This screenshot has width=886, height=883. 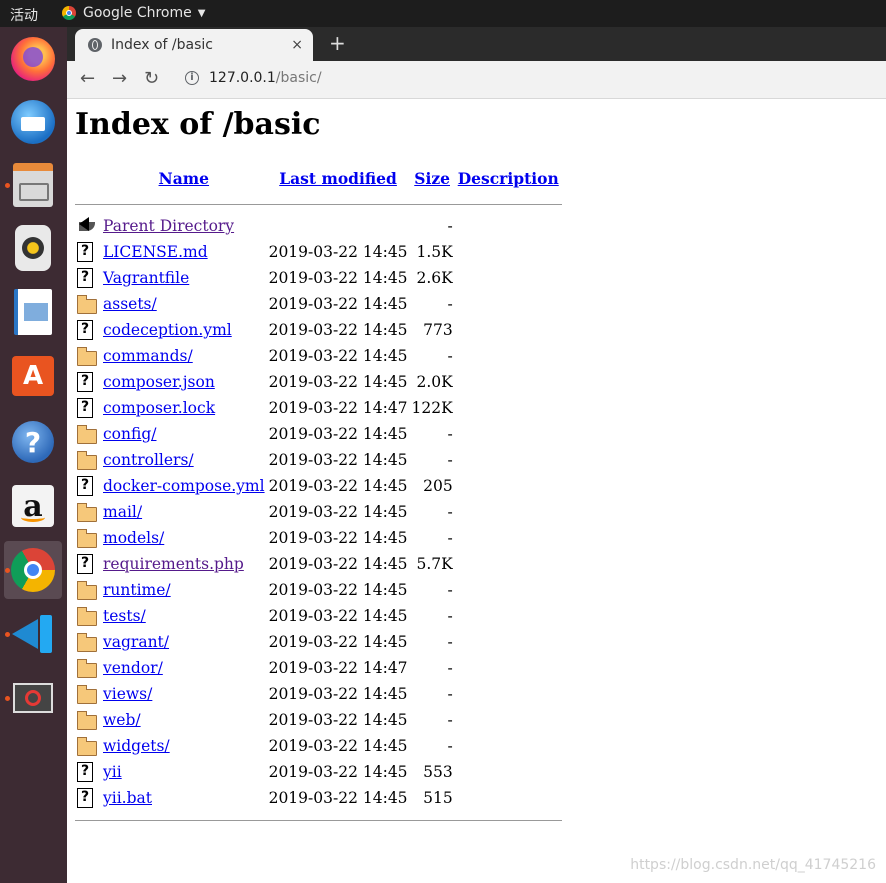 I want to click on table-row: ? LICENSE.md 2019-03-22 14:45 1.5K, so click(x=318, y=252).